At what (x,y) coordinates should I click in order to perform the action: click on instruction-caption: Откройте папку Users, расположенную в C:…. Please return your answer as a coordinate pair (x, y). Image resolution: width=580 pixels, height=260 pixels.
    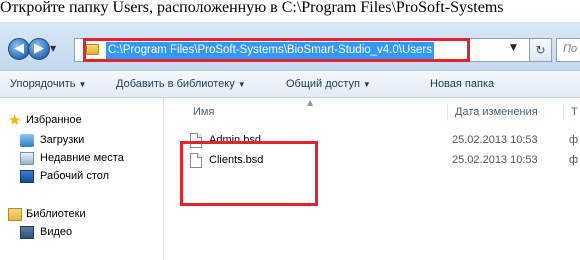
    Looking at the image, I should click on (252, 8).